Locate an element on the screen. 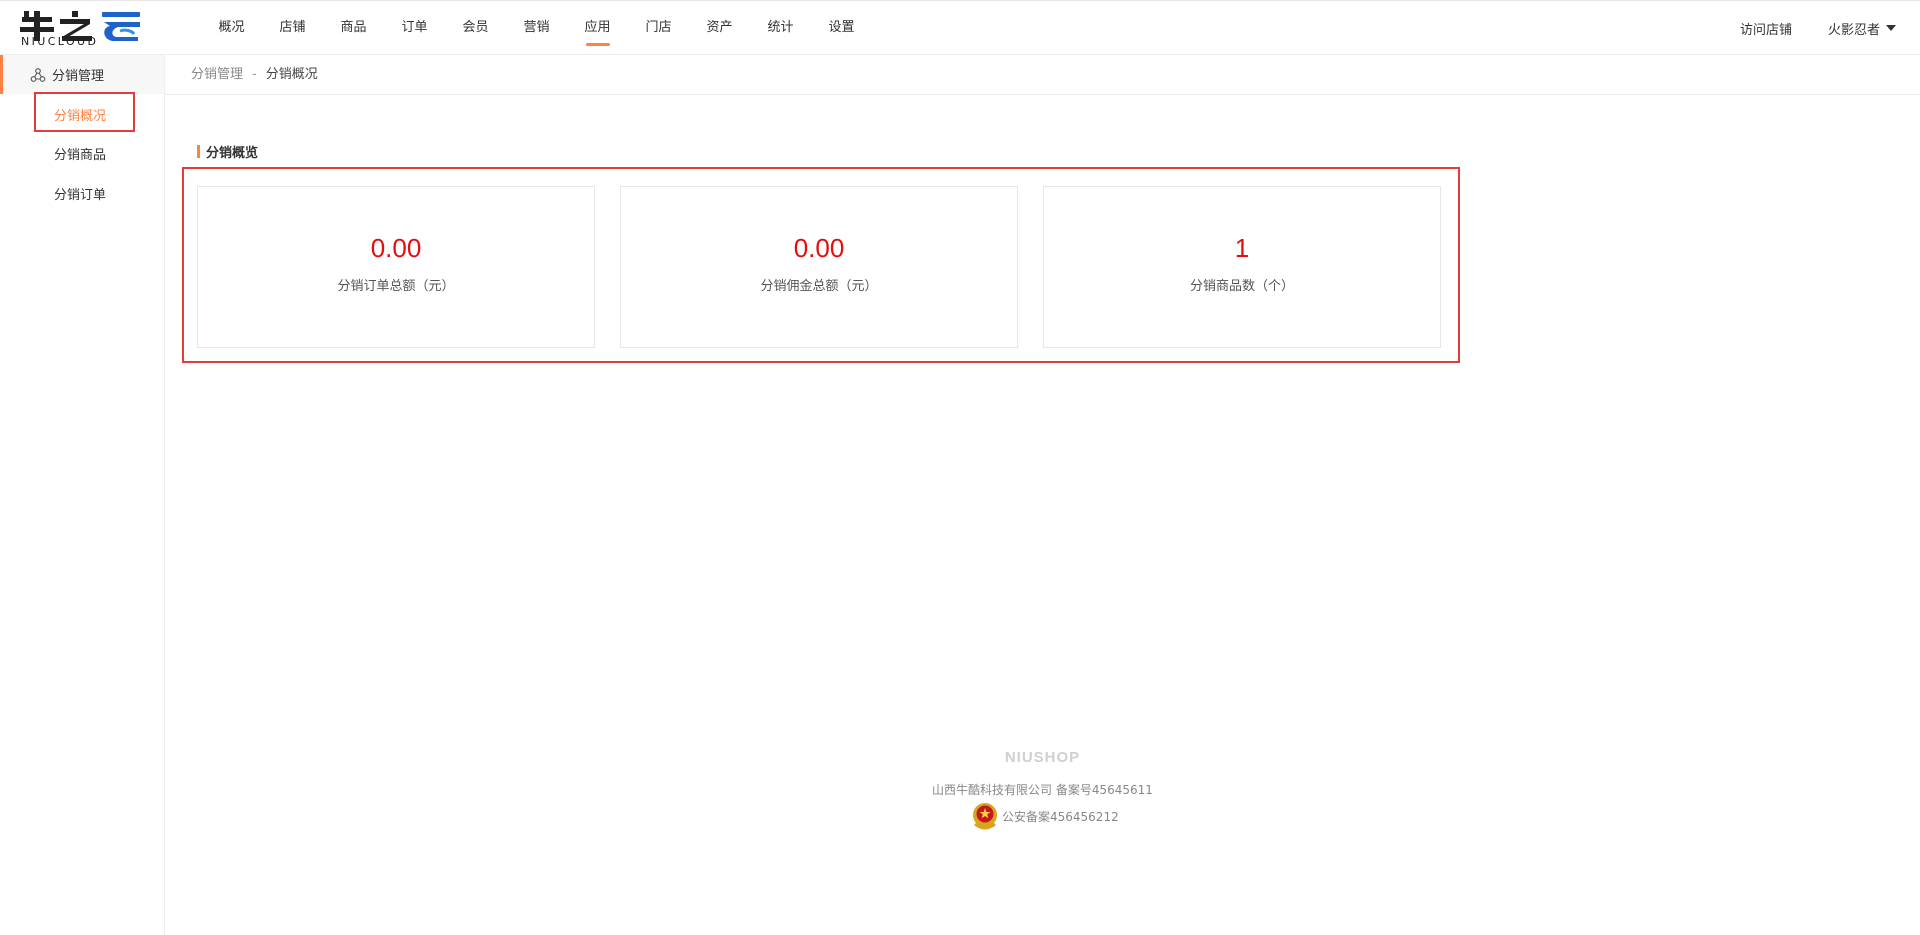 This screenshot has width=1920, height=935. user-menu: 火影忍者 is located at coordinates (1862, 28).